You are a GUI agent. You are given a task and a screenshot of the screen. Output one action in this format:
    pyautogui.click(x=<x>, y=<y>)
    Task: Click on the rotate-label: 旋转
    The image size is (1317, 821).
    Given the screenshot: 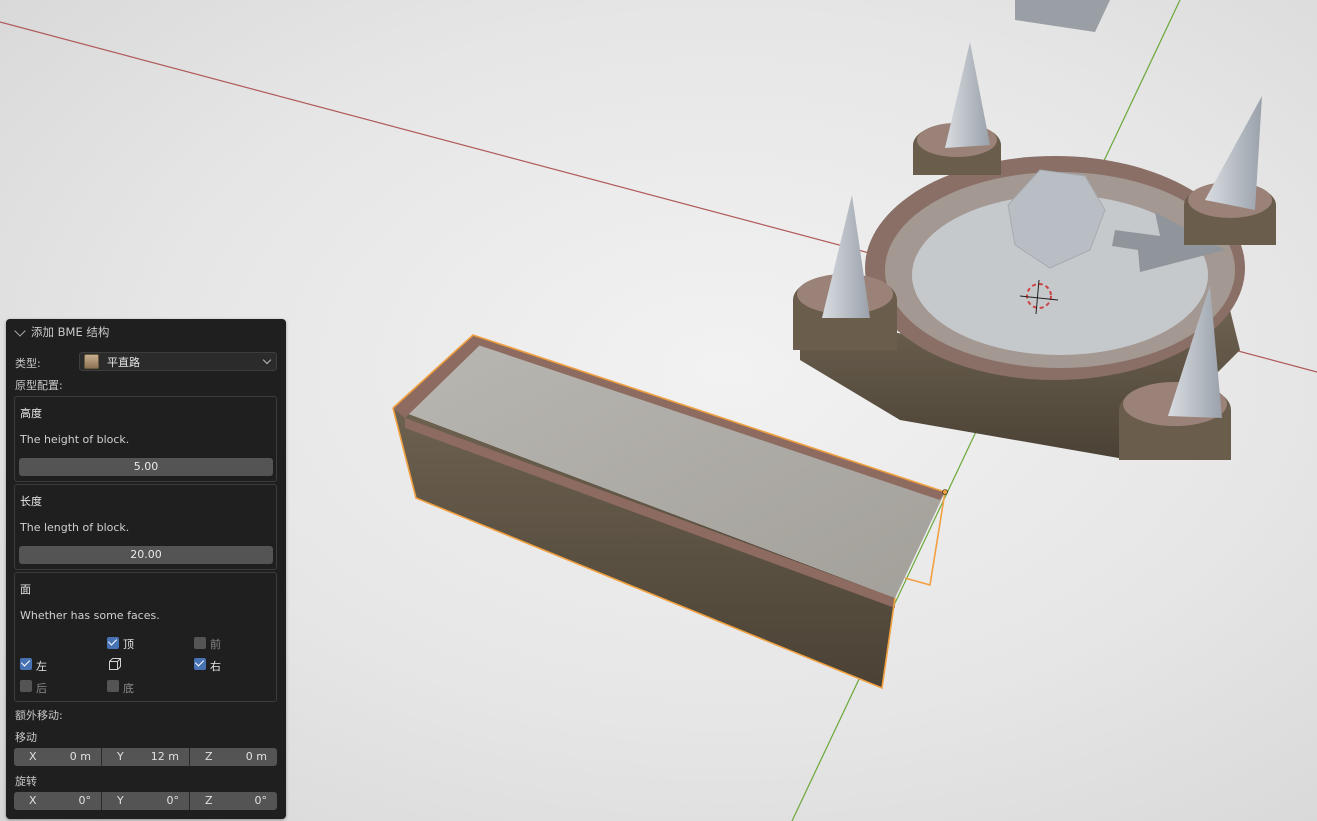 What is the action you would take?
    pyautogui.click(x=26, y=781)
    